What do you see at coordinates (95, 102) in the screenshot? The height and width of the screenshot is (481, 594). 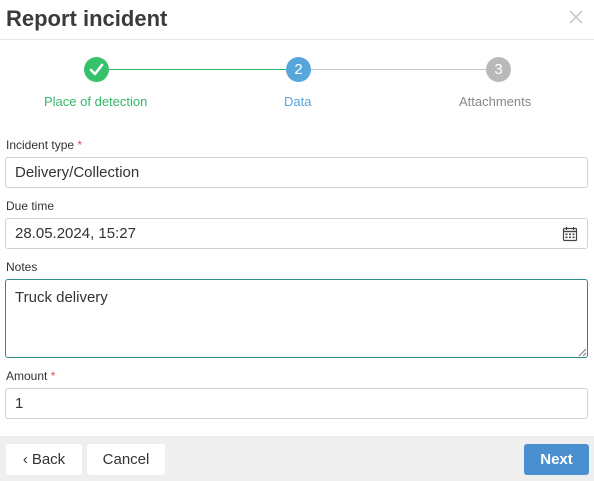 I see `step-1-label: Place of detection` at bounding box center [95, 102].